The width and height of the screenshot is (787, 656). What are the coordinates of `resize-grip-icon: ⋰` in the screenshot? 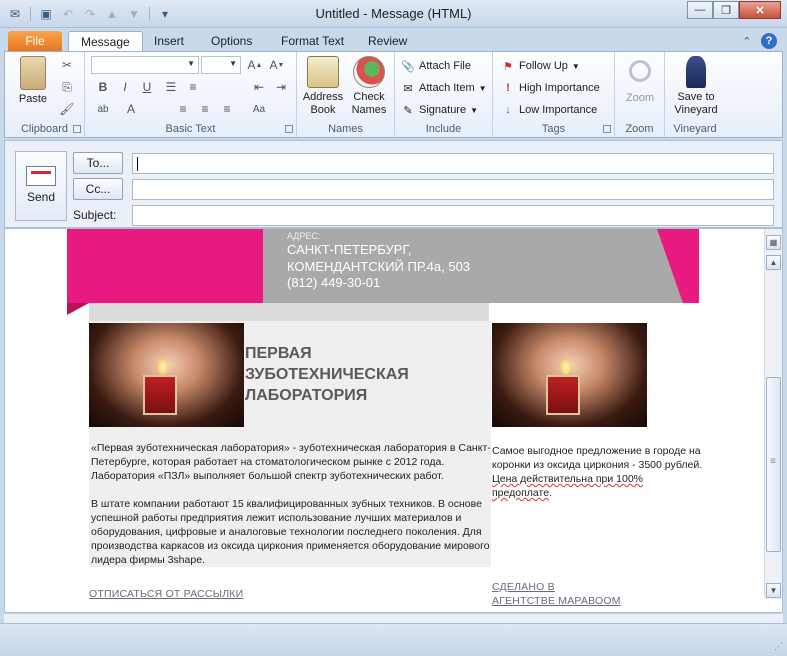 It's located at (778, 646).